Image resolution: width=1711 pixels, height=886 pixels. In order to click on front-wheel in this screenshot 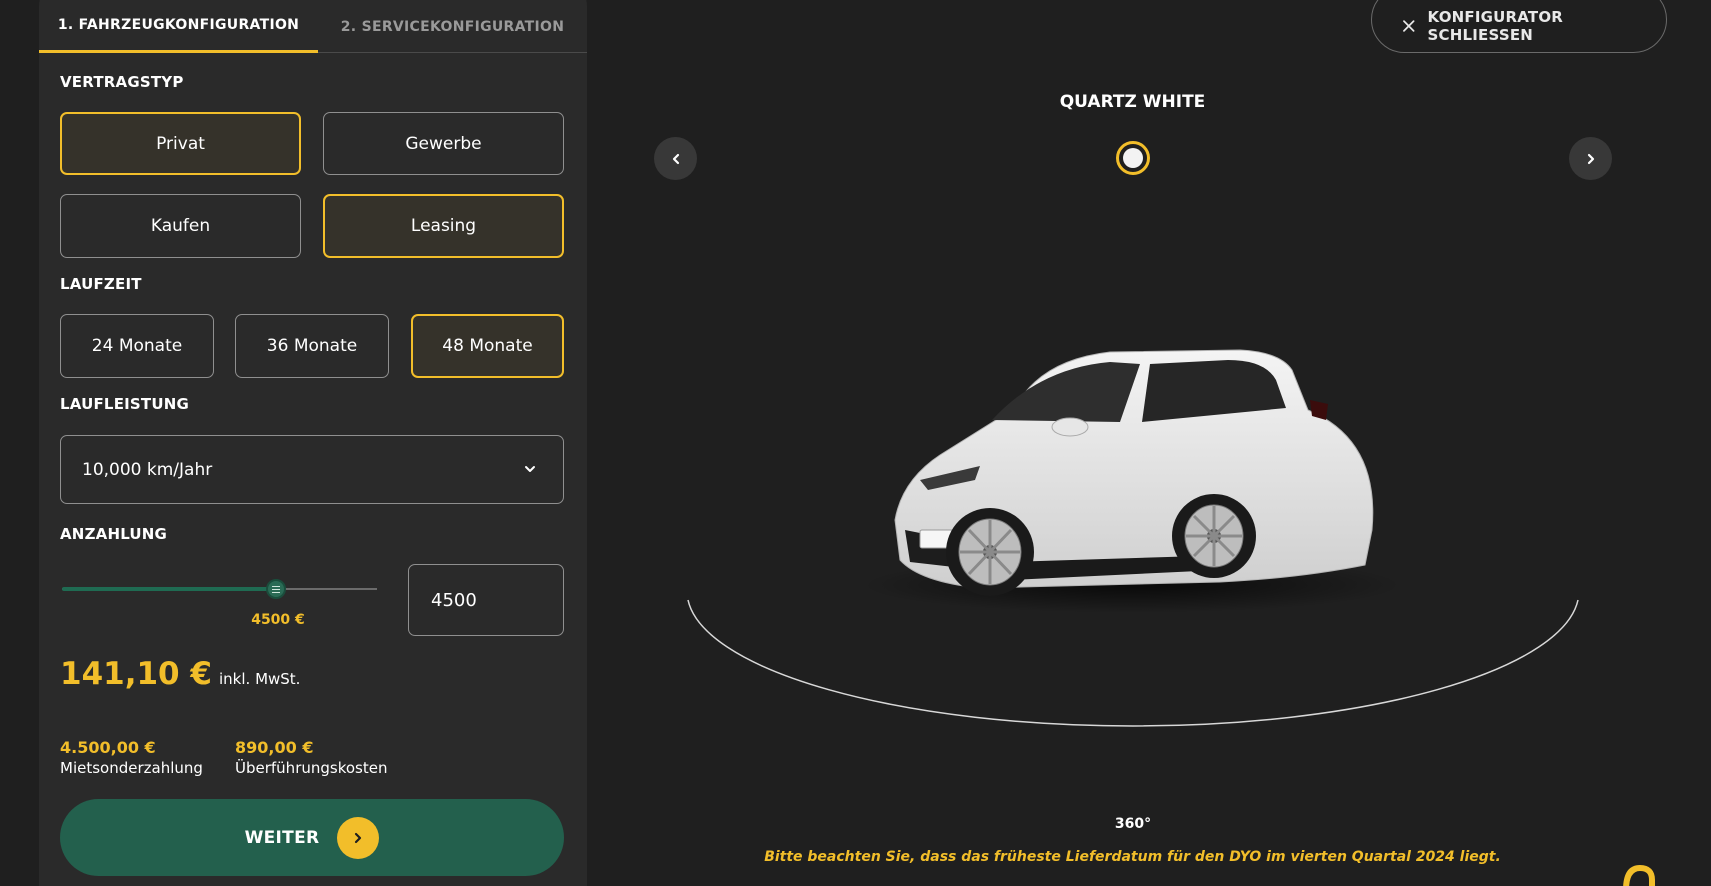, I will do `click(990, 552)`.